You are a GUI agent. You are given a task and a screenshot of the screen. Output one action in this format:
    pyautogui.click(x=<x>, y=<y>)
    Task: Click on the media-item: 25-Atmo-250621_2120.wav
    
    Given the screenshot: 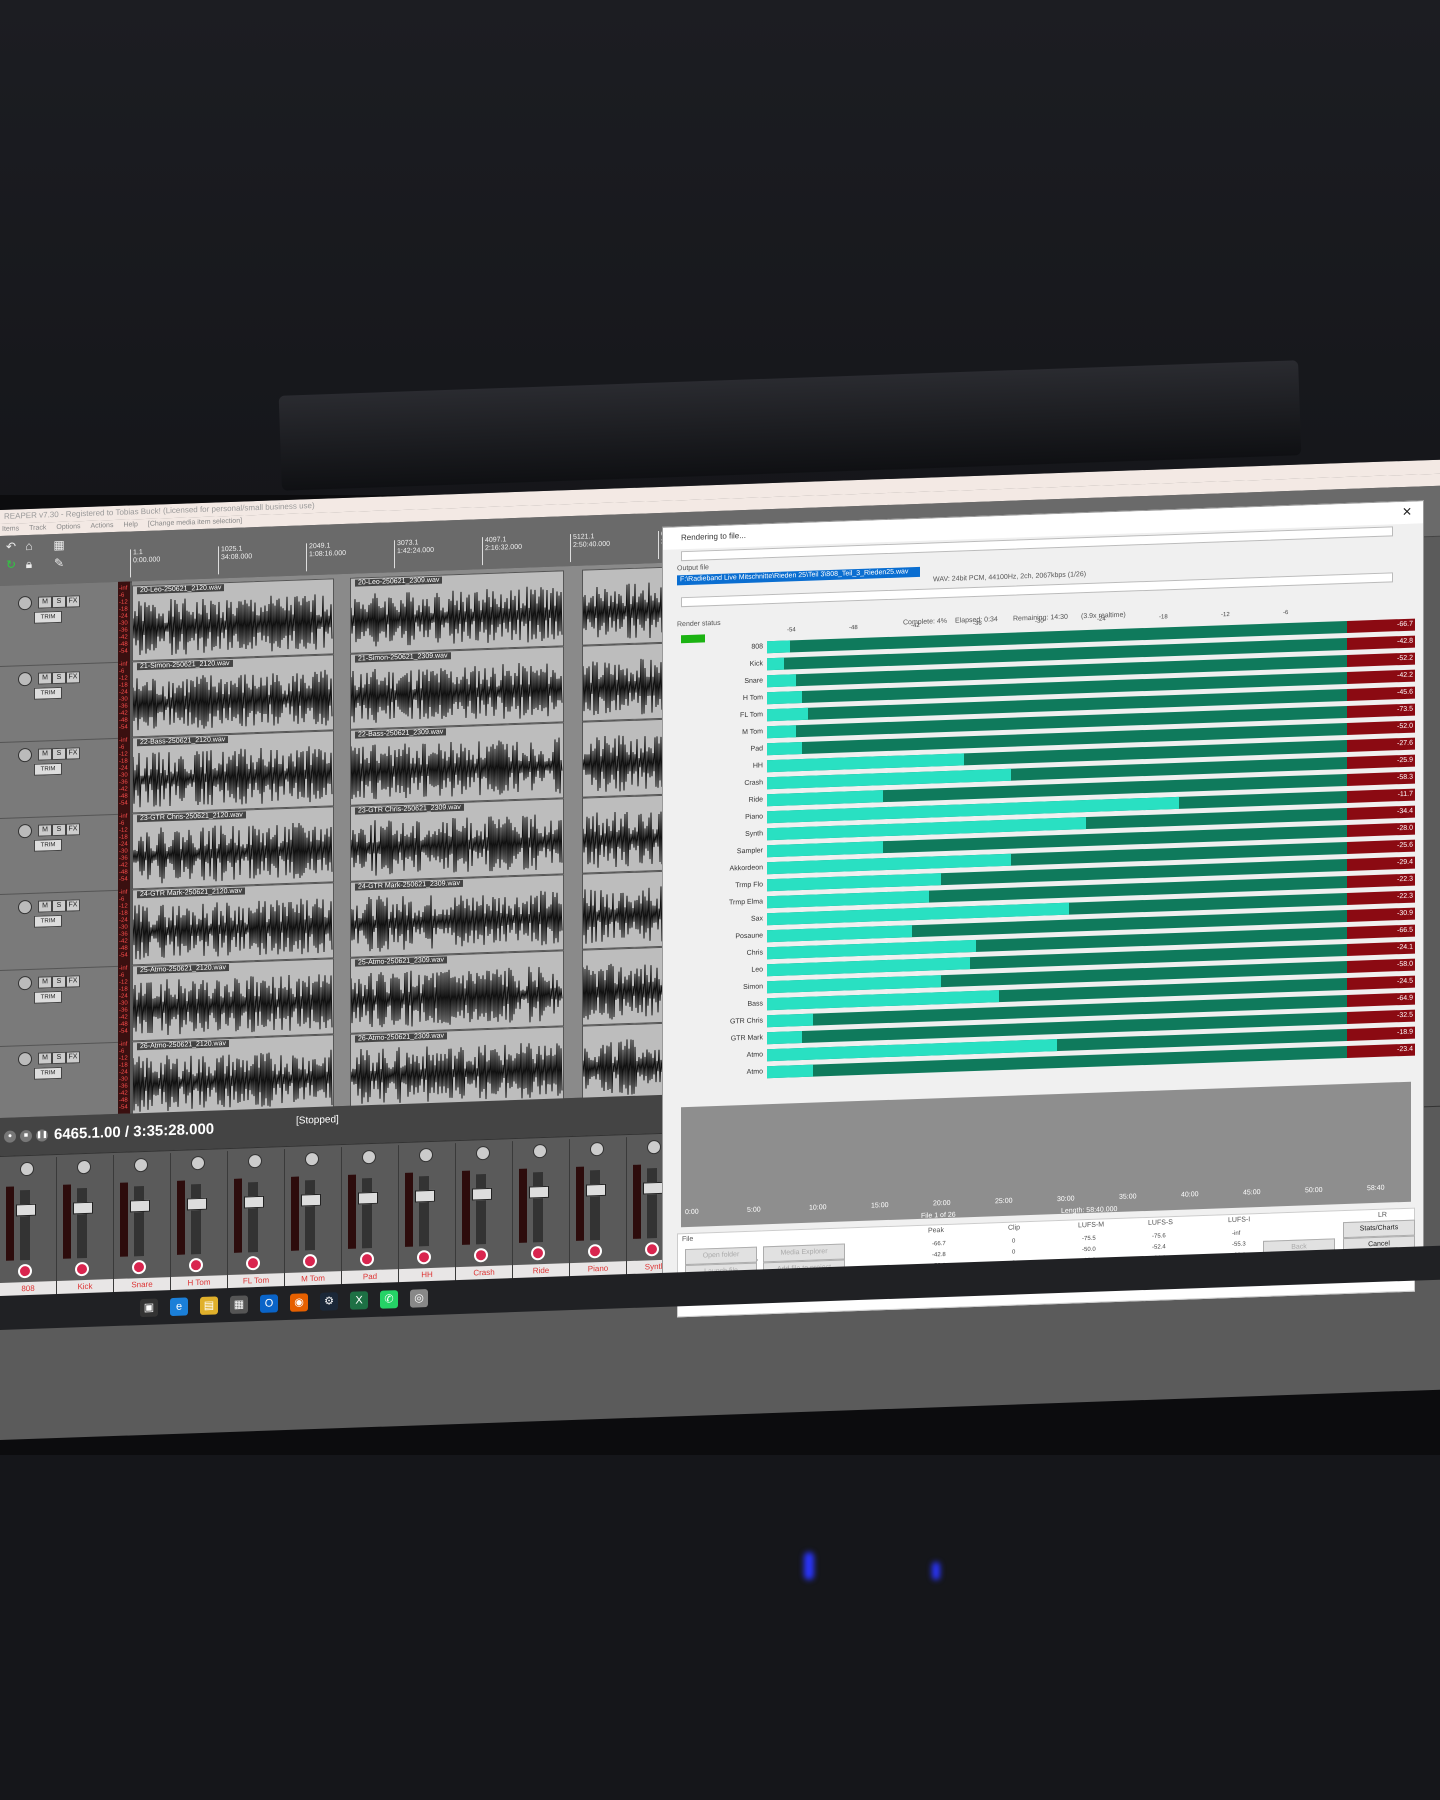 What is the action you would take?
    pyautogui.click(x=233, y=1000)
    